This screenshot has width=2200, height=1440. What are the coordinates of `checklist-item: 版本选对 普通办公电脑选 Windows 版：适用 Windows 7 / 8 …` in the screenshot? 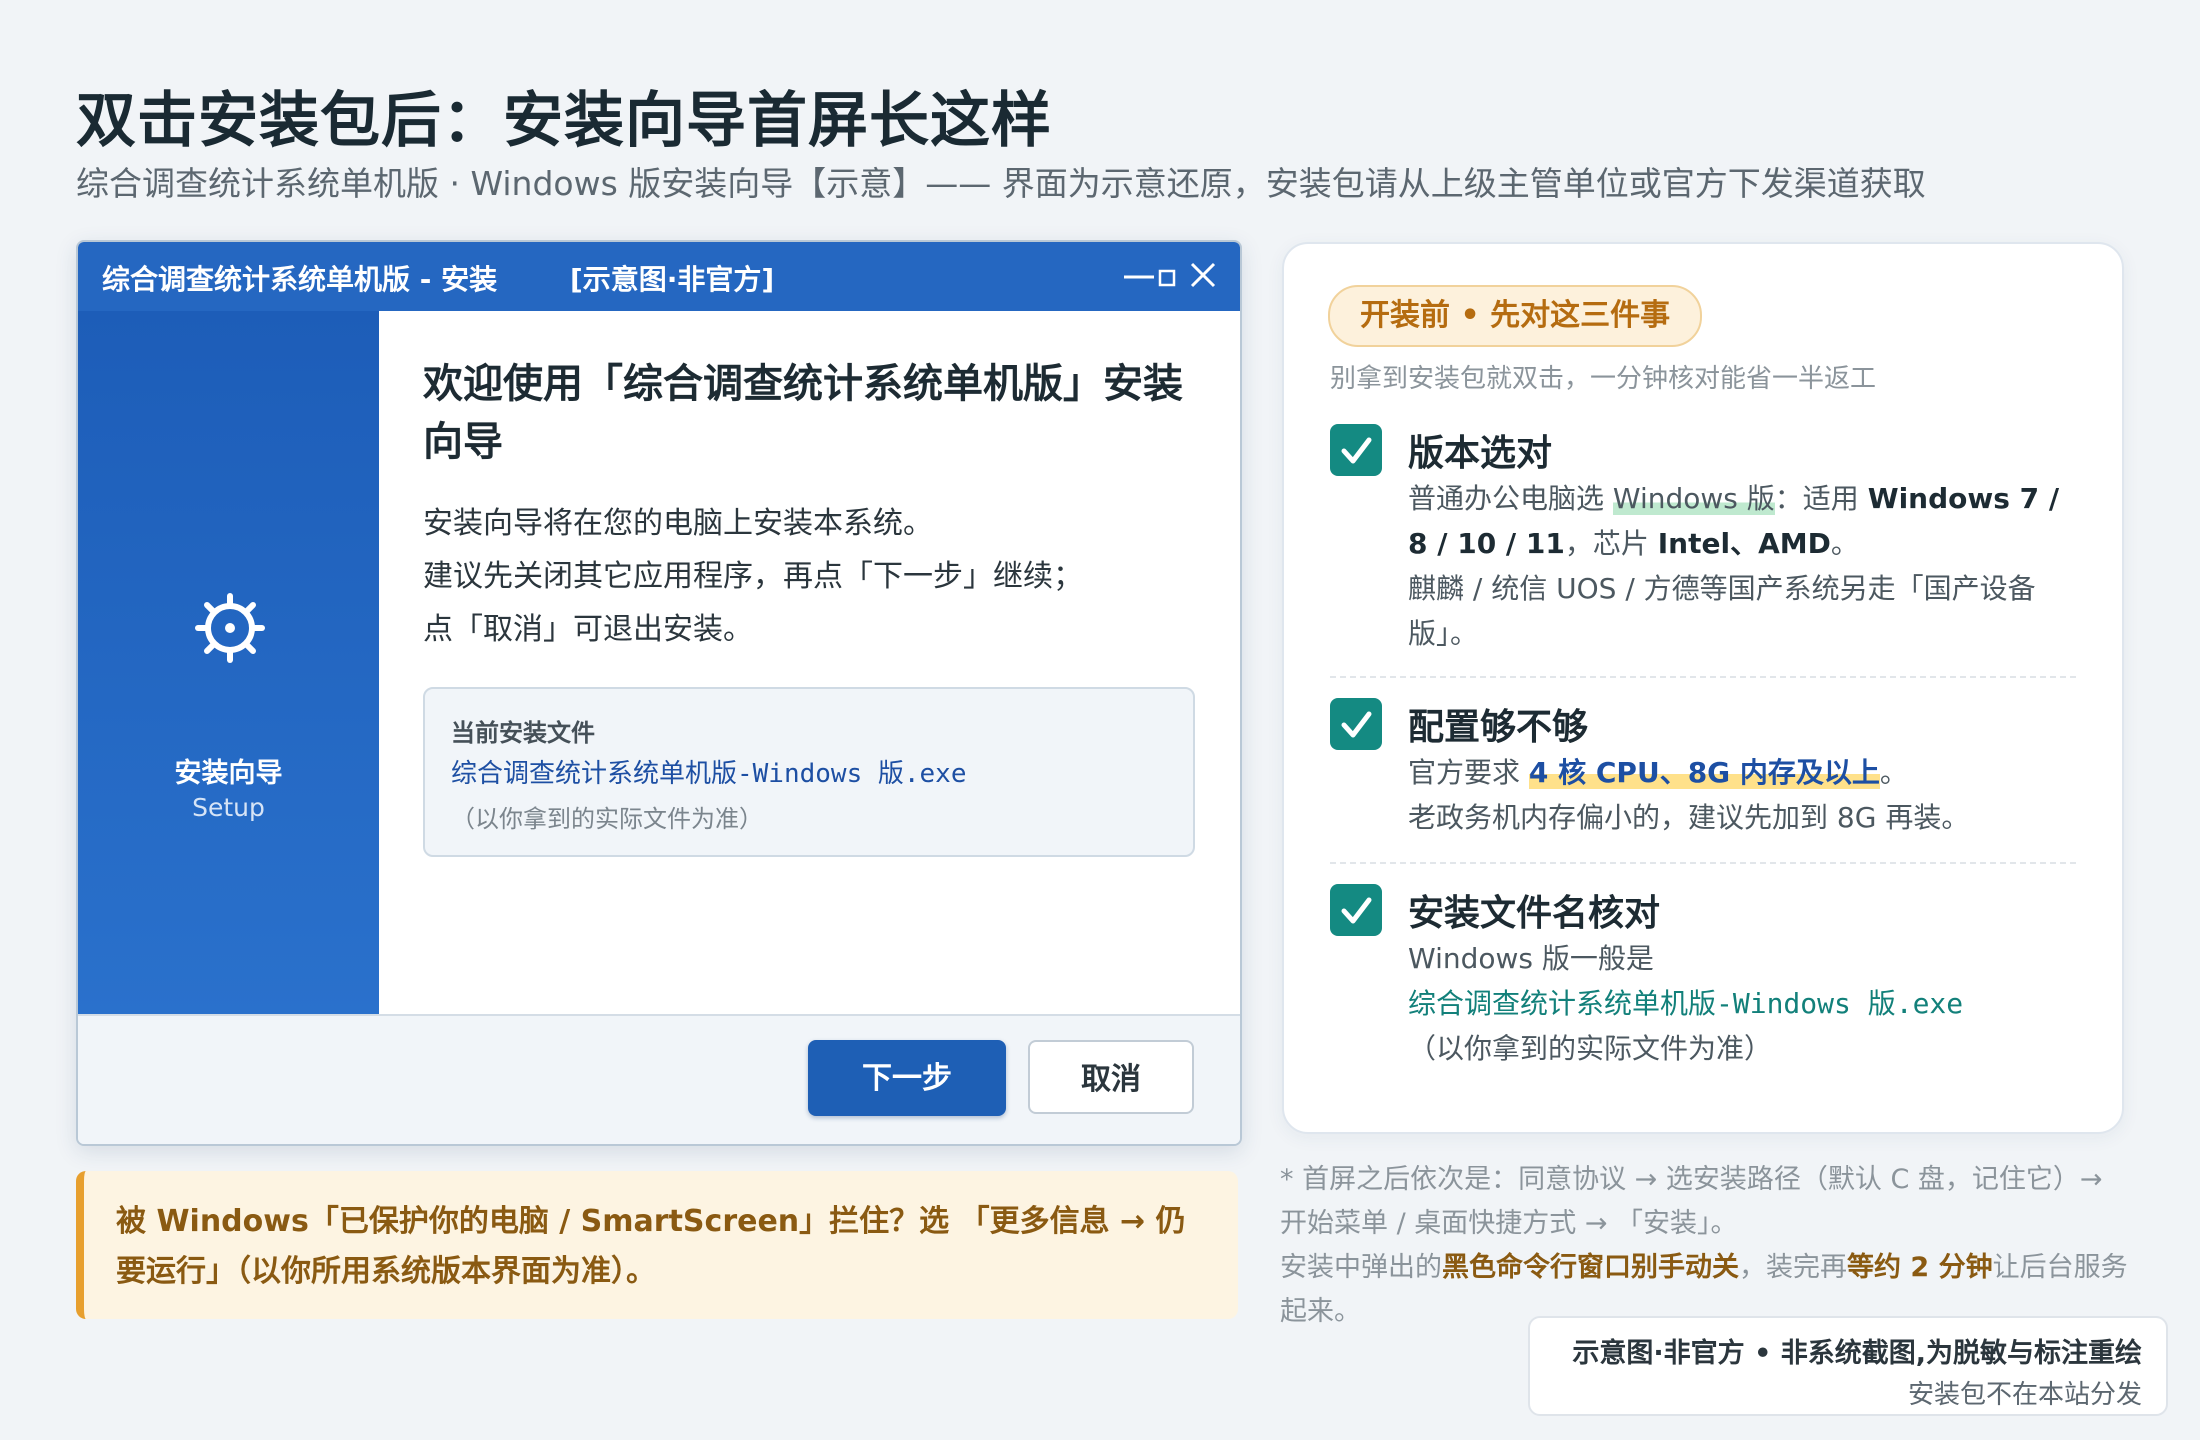 It's located at (1705, 554).